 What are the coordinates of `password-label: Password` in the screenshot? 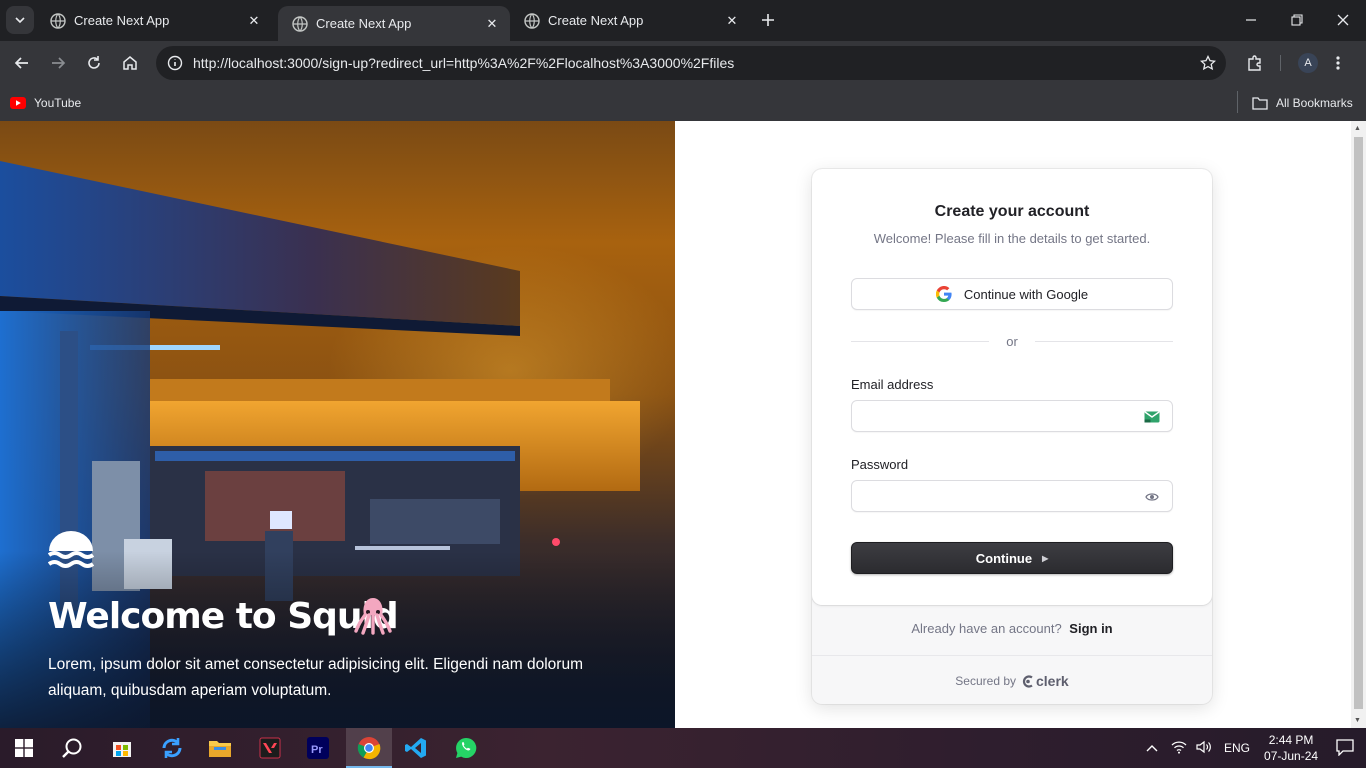 It's located at (880, 464).